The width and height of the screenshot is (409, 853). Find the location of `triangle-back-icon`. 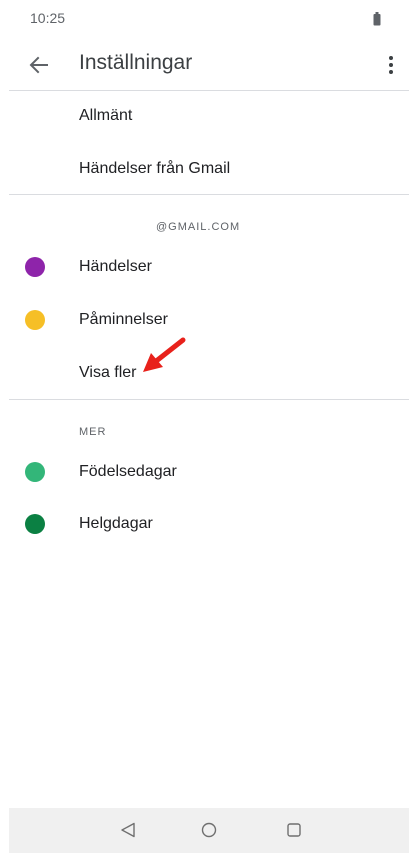

triangle-back-icon is located at coordinates (128, 830).